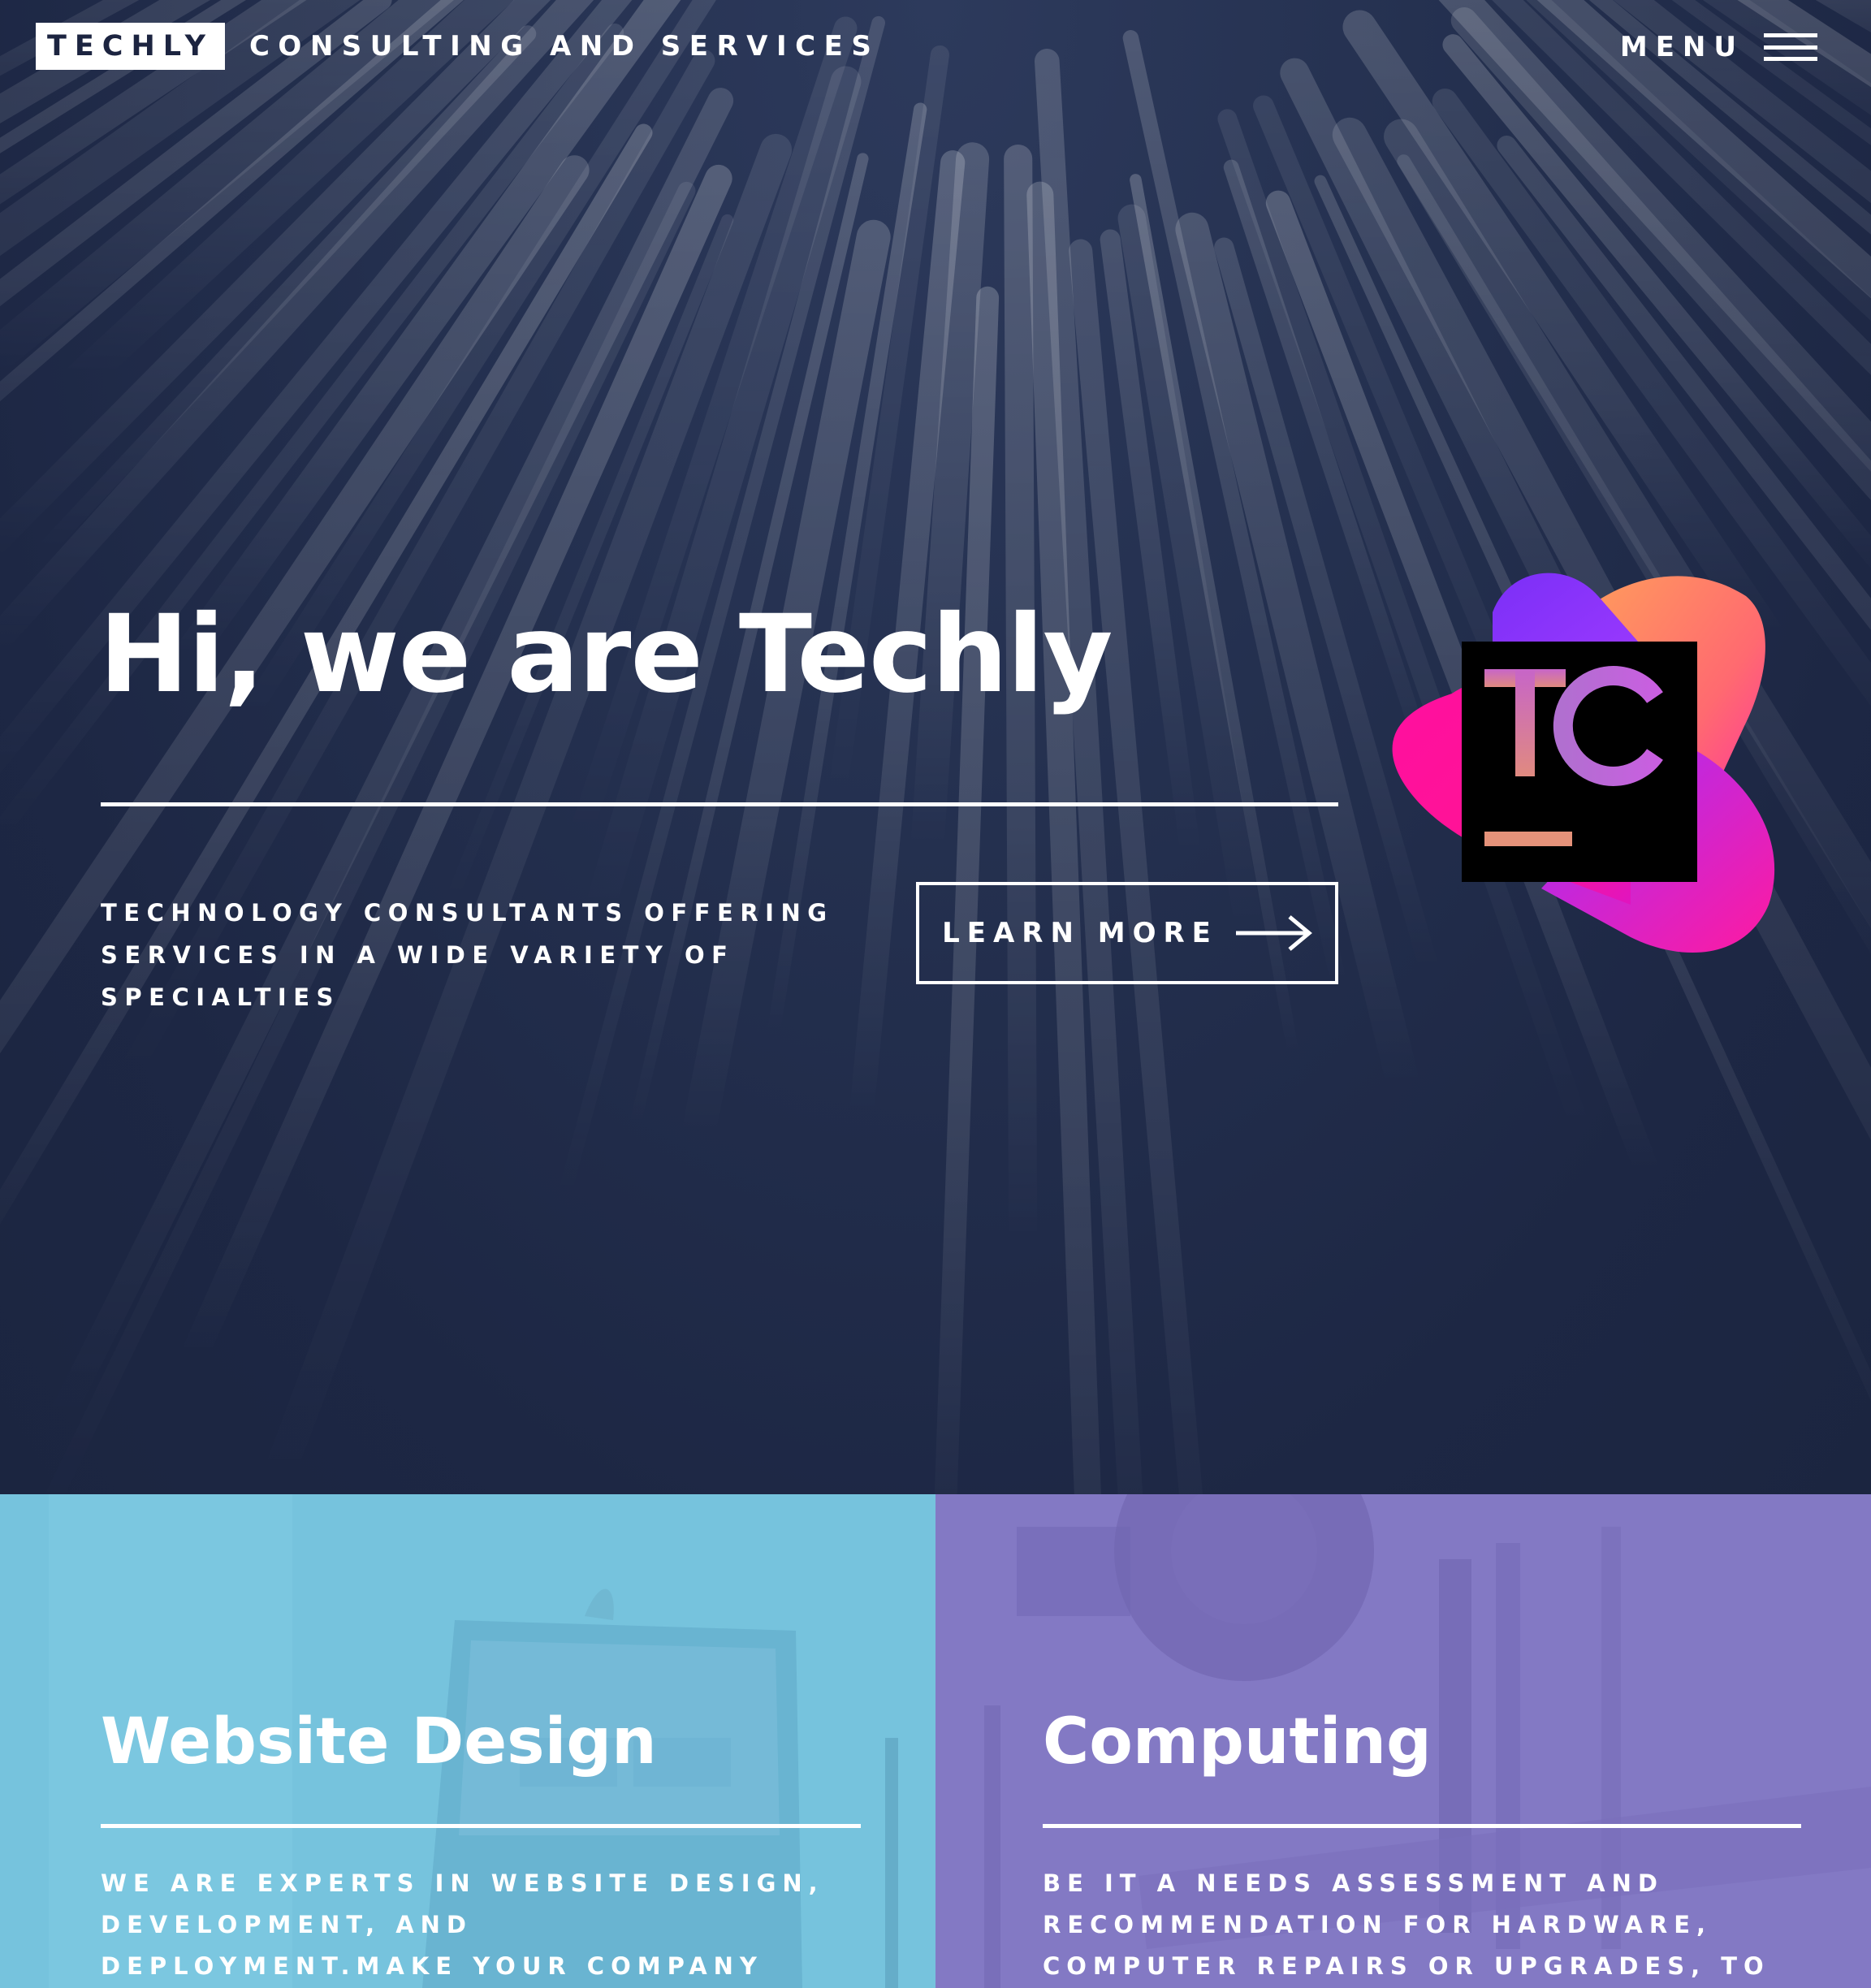  I want to click on learn-more-button: LEARN MORE, so click(1127, 933).